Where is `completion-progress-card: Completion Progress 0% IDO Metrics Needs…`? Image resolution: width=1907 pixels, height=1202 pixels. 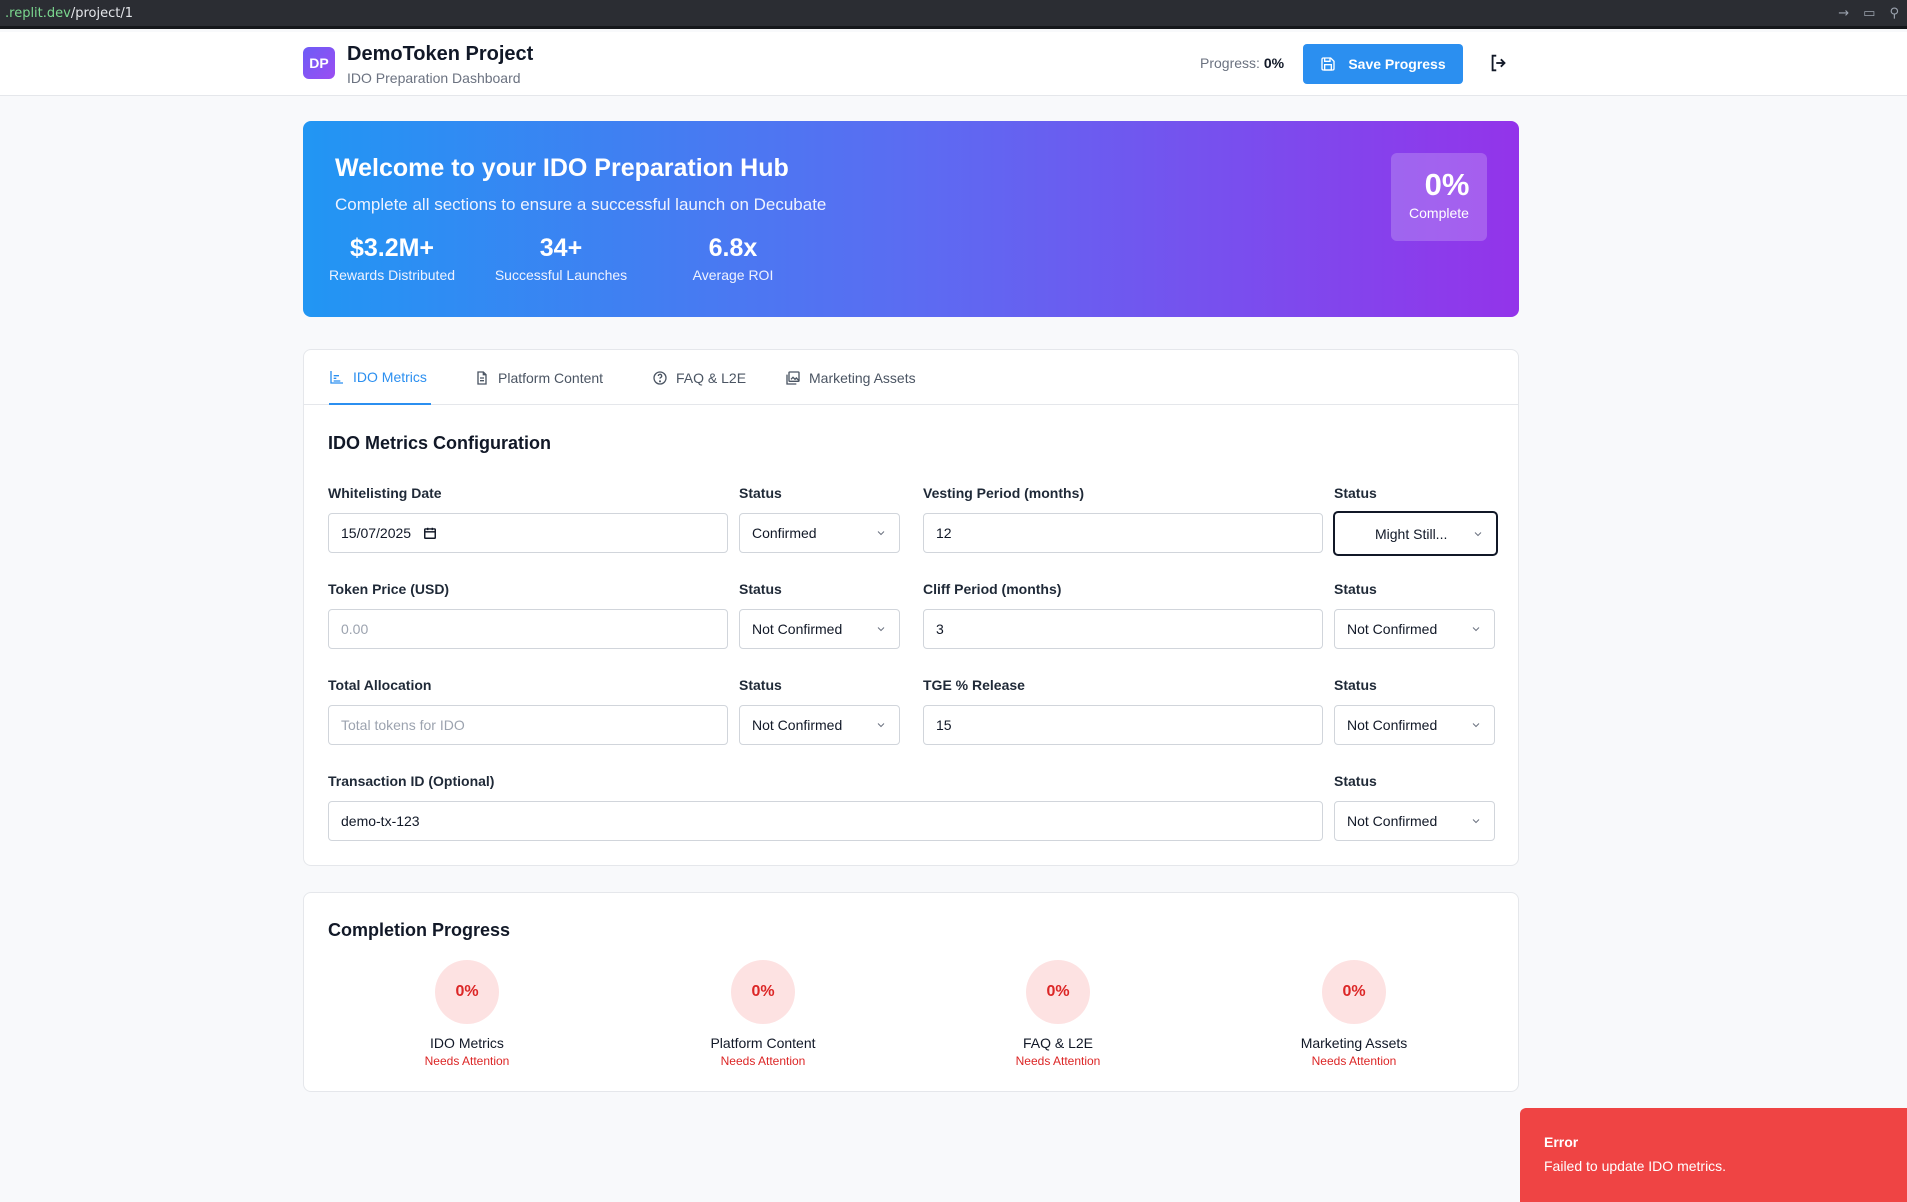
completion-progress-card: Completion Progress 0% IDO Metrics Needs… is located at coordinates (911, 992).